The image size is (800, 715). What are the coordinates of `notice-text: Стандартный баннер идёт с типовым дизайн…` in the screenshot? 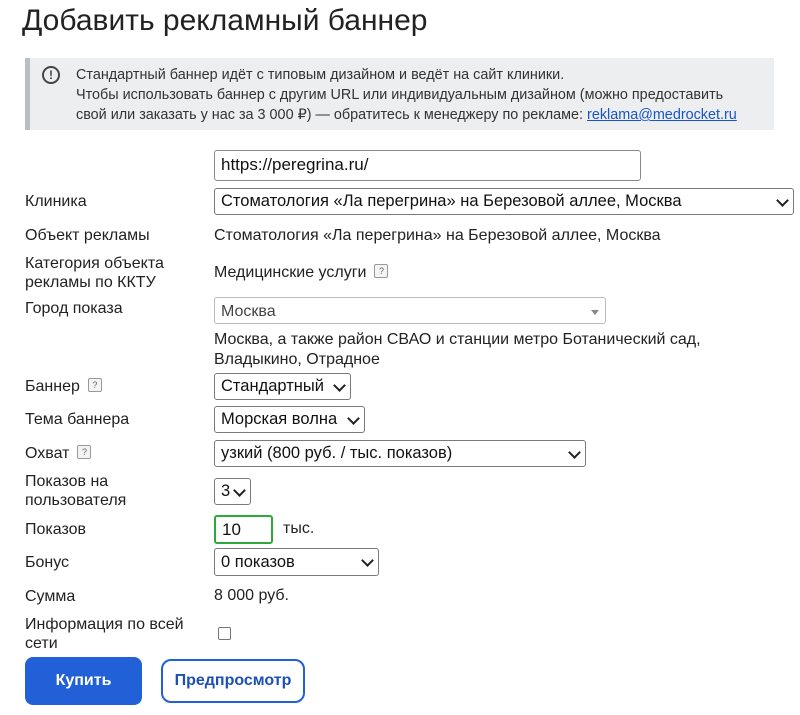 It's located at (421, 95).